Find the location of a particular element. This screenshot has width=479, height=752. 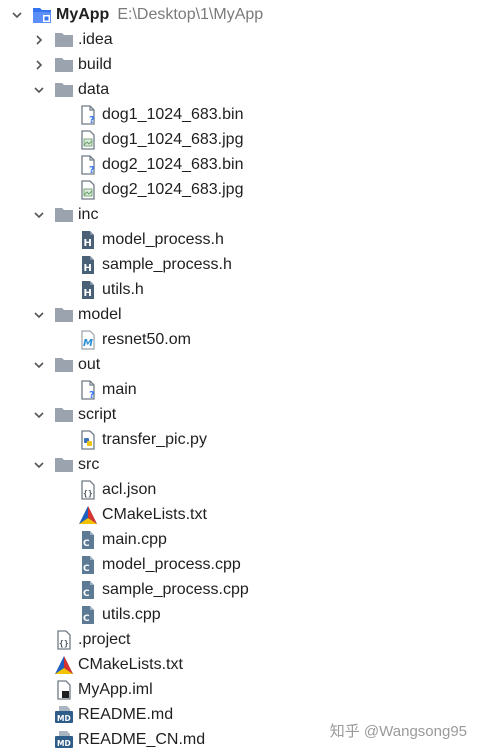

file-row: Cmodel_process.cpp is located at coordinates (239, 564).